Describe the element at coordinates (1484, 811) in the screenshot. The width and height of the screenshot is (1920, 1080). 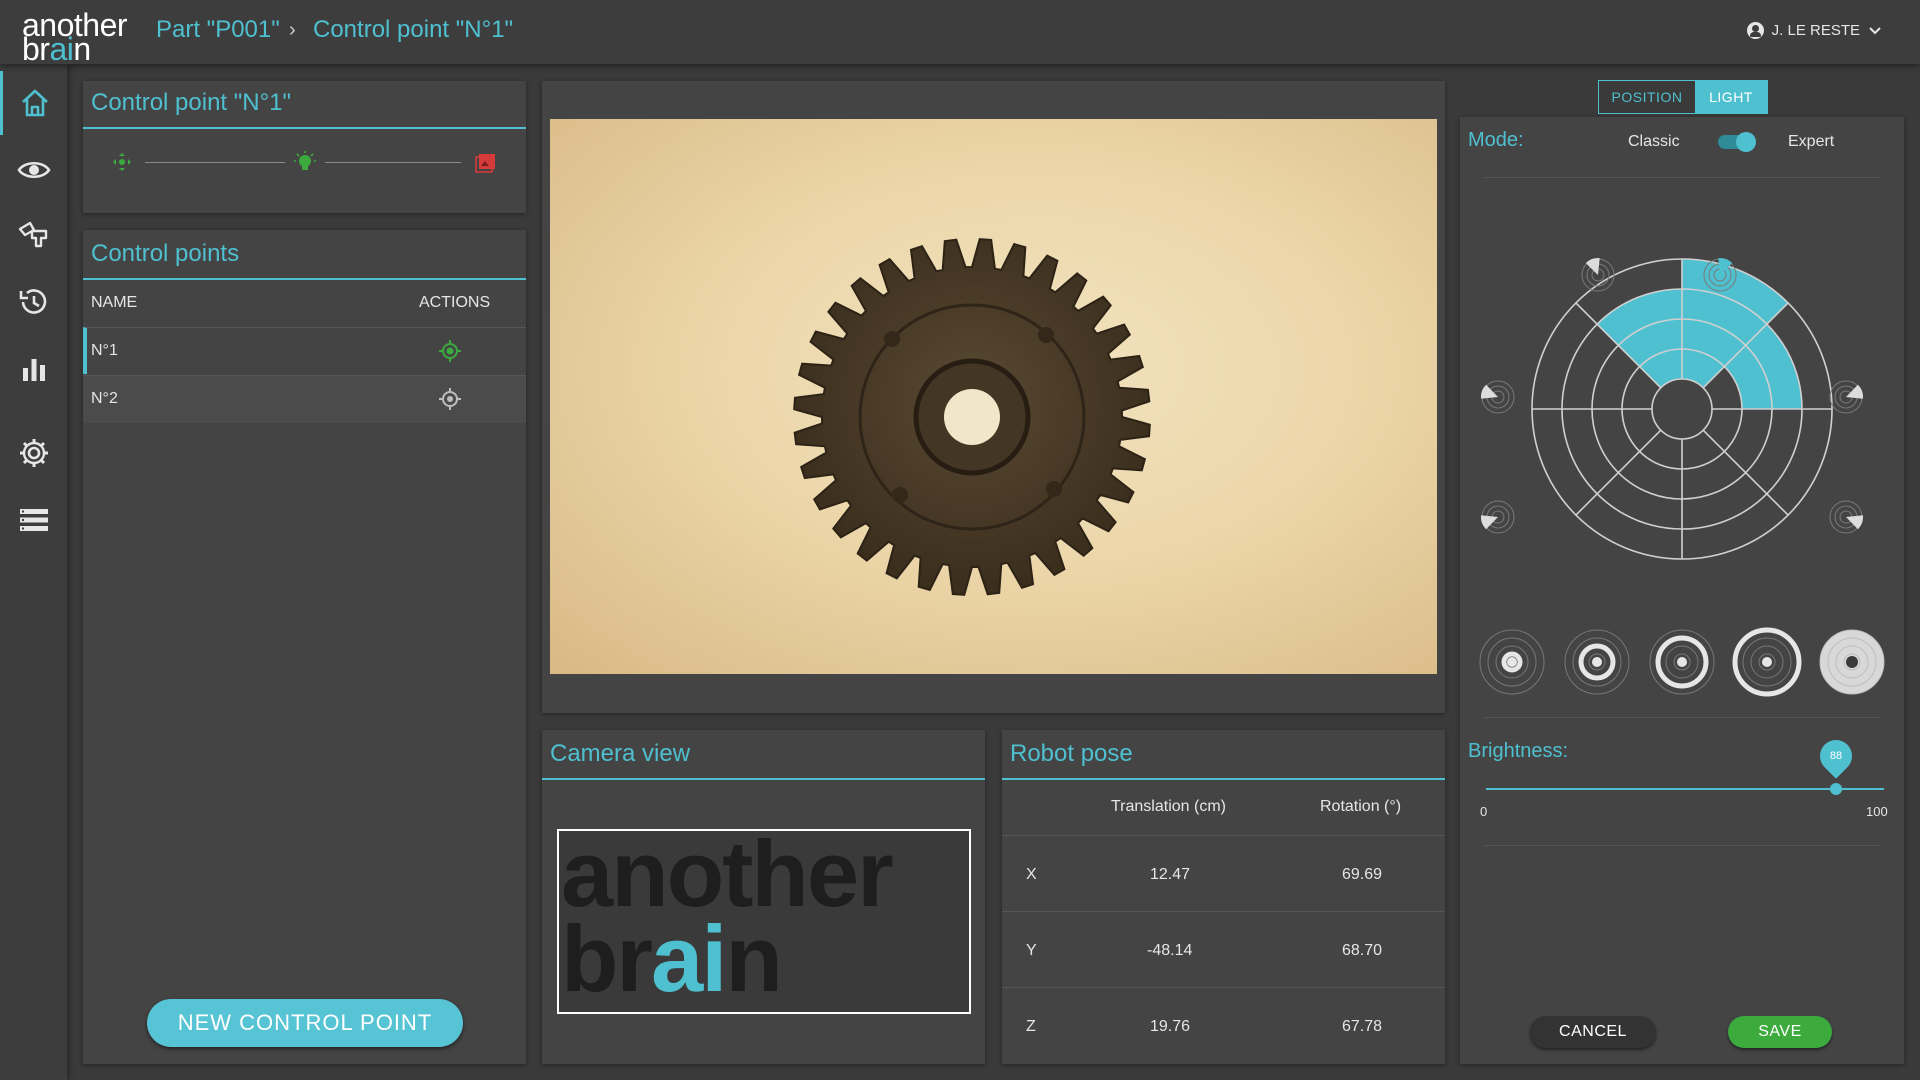
I see `brightness-min: 0` at that location.